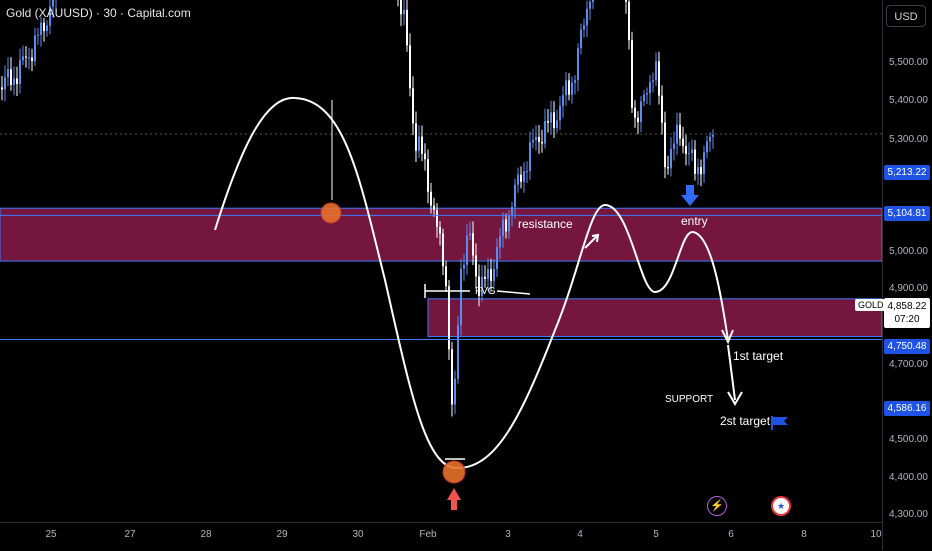 This screenshot has width=932, height=551. I want to click on first-target-label: 1st target, so click(758, 356).